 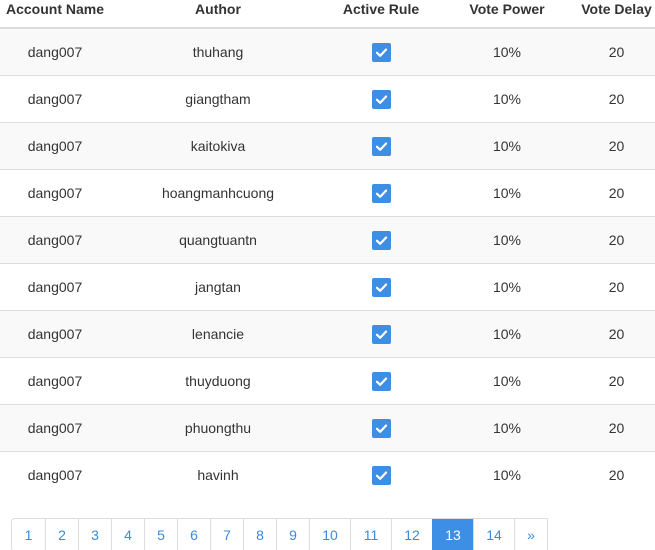 I want to click on page-9-button: 9, so click(x=292, y=534).